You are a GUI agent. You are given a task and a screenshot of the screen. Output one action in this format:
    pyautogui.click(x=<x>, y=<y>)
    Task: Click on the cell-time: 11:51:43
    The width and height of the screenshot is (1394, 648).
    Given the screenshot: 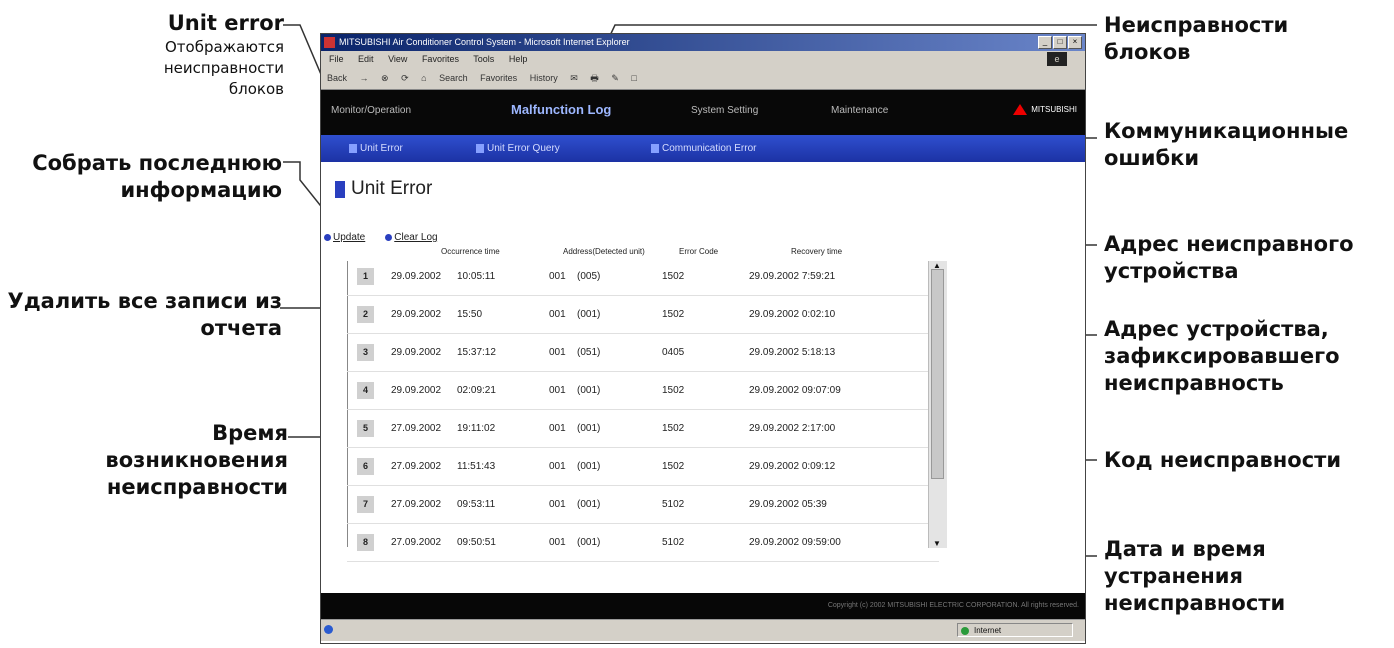 What is the action you would take?
    pyautogui.click(x=476, y=466)
    